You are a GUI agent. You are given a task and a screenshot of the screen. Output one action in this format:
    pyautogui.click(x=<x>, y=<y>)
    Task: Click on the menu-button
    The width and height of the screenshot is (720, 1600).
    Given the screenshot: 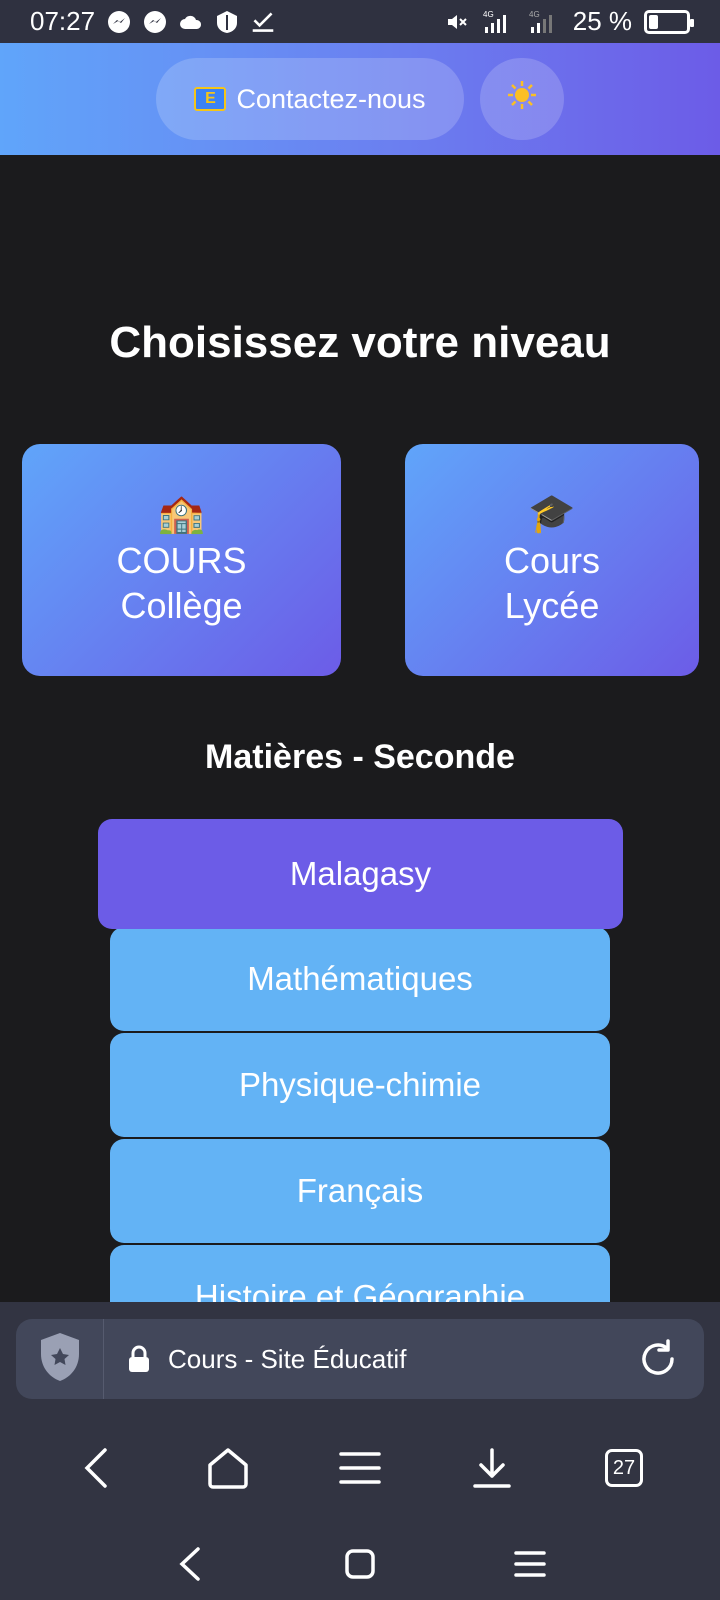 What is the action you would take?
    pyautogui.click(x=360, y=1468)
    